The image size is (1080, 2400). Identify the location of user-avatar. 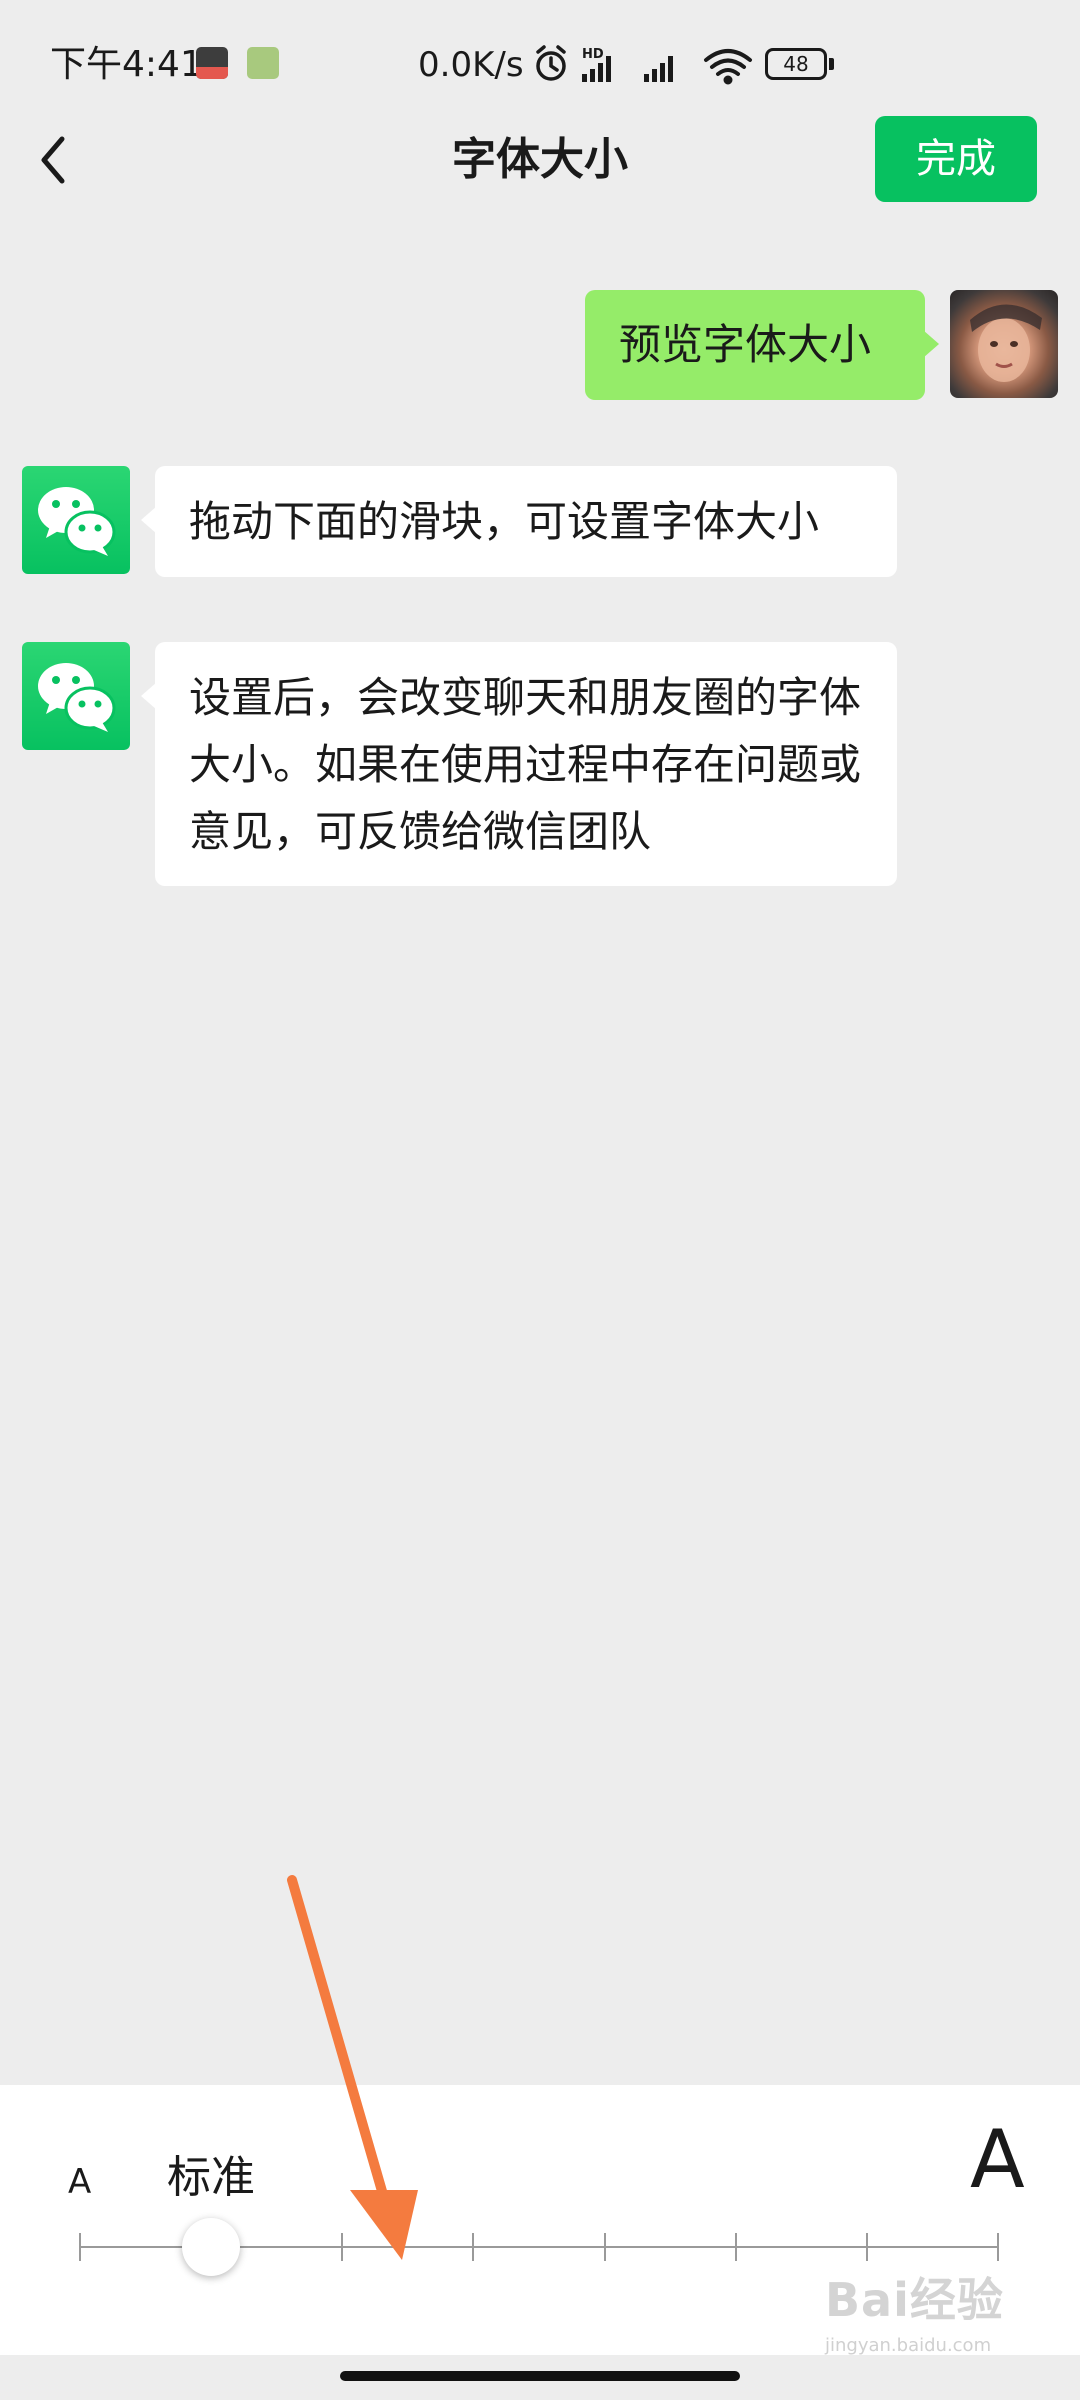
(1004, 344).